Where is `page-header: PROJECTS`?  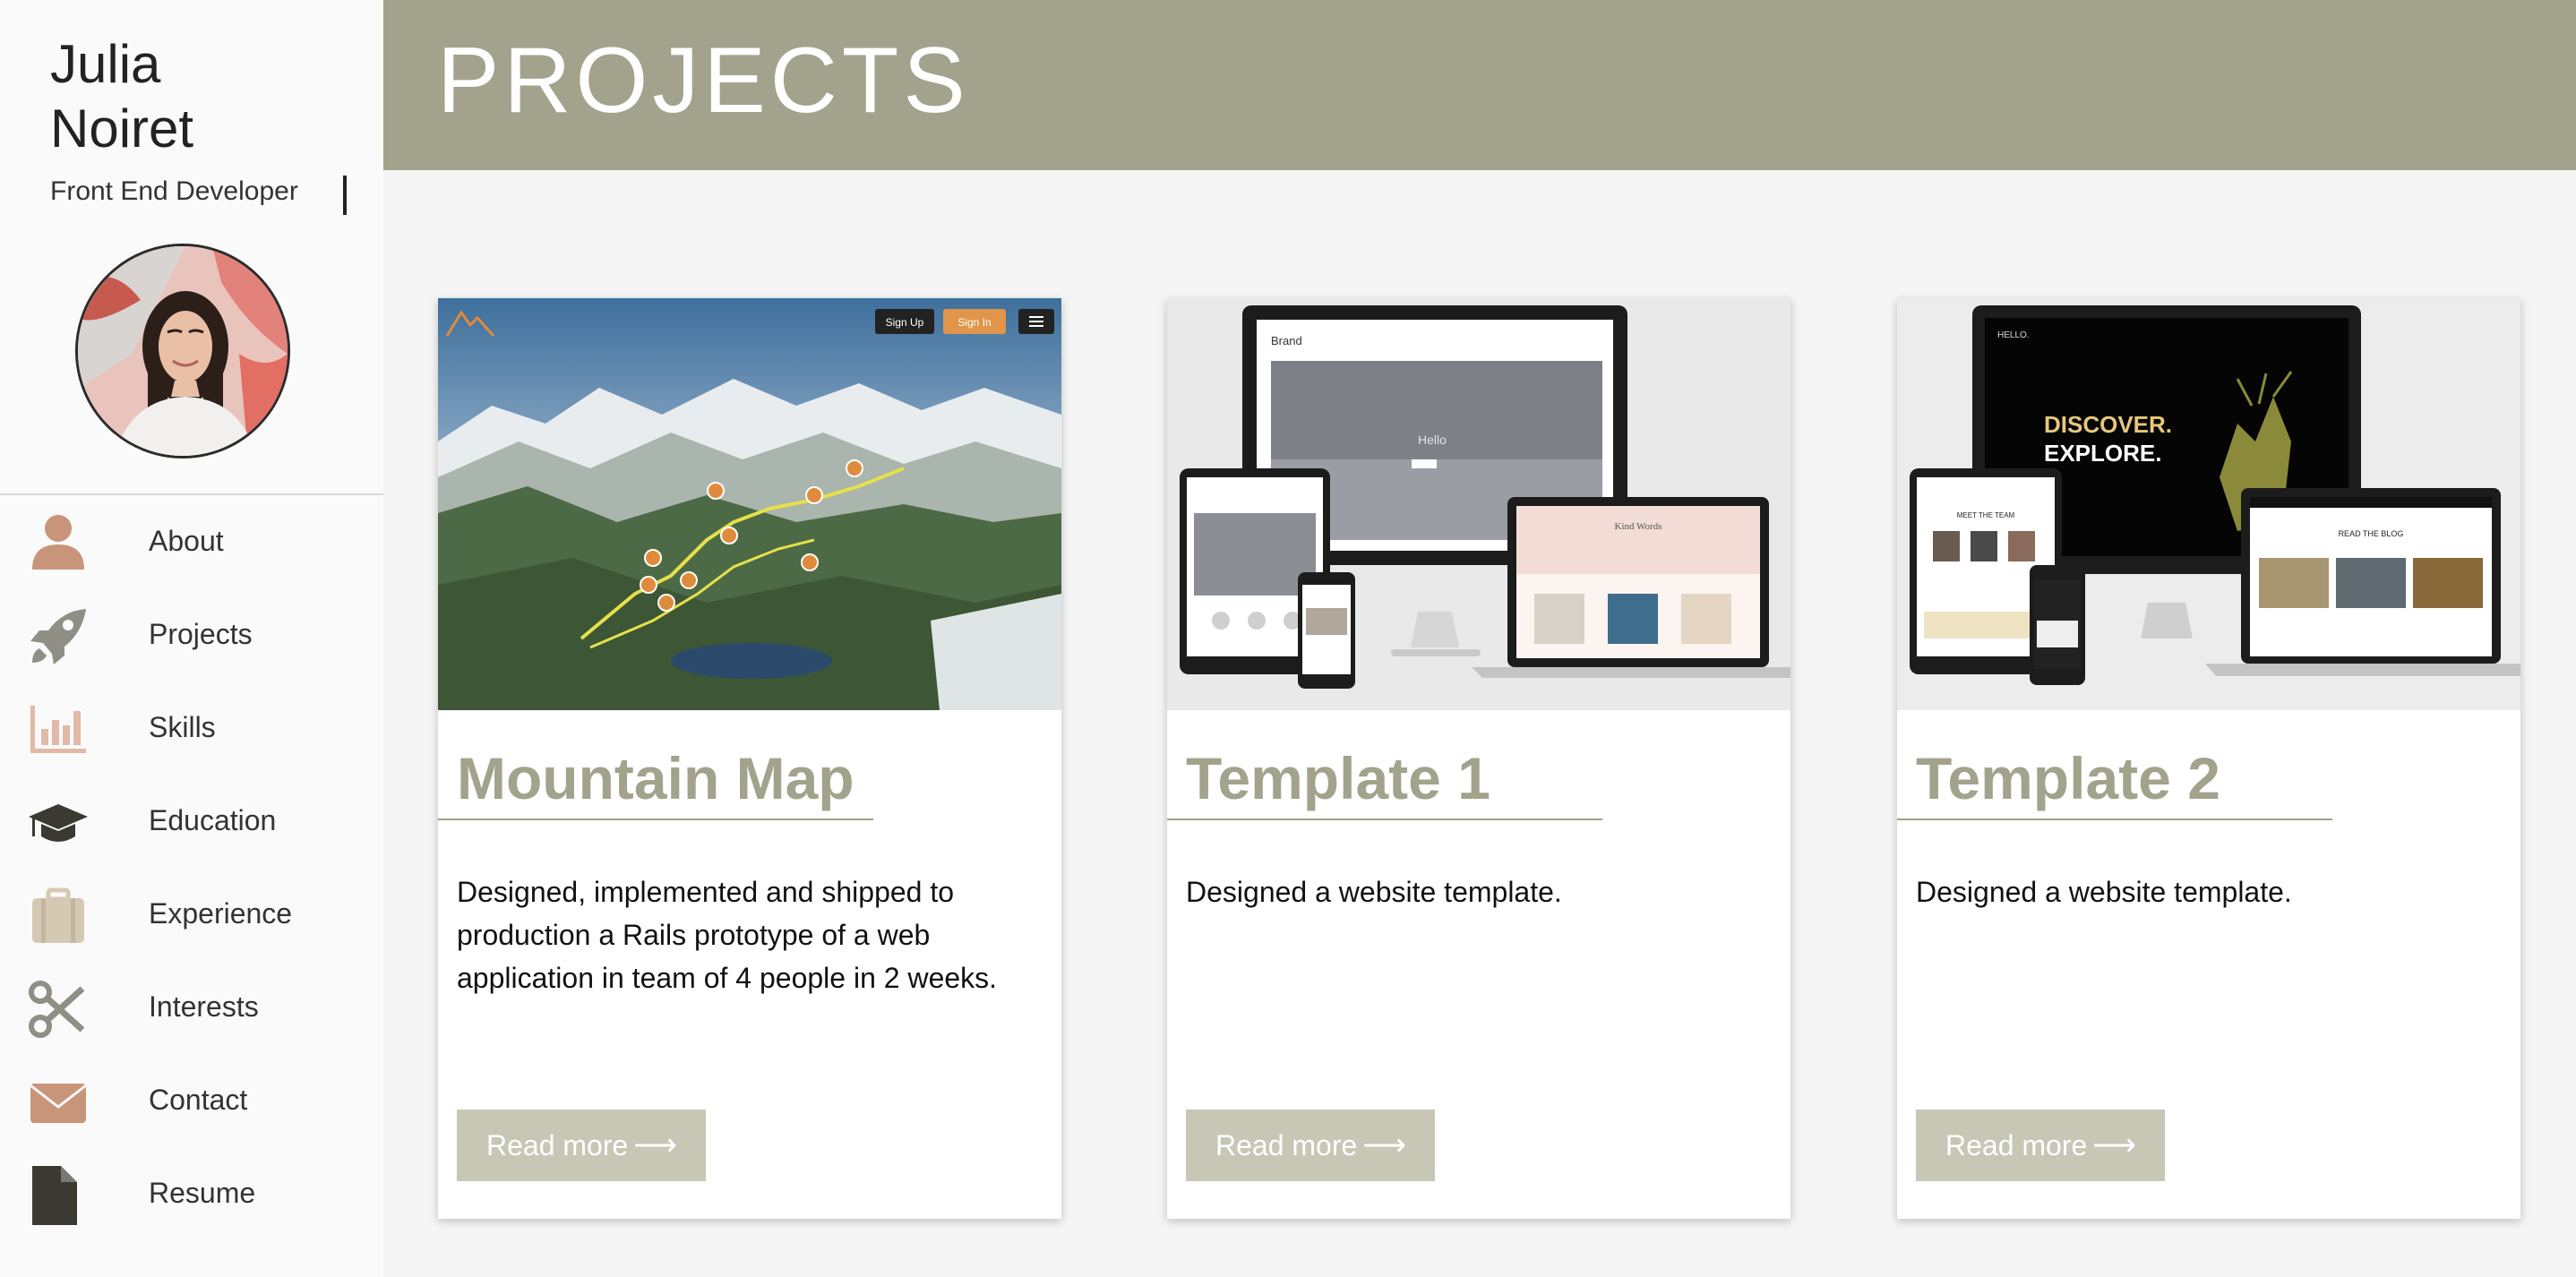
page-header: PROJECTS is located at coordinates (1479, 85).